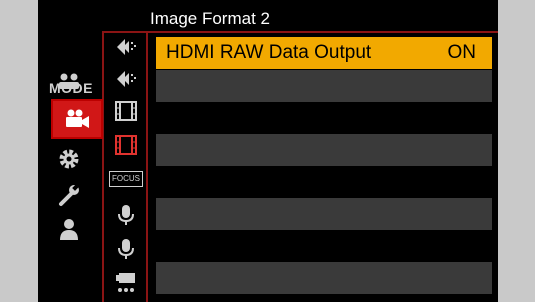  What do you see at coordinates (71, 88) in the screenshot?
I see `mode-label: MODE` at bounding box center [71, 88].